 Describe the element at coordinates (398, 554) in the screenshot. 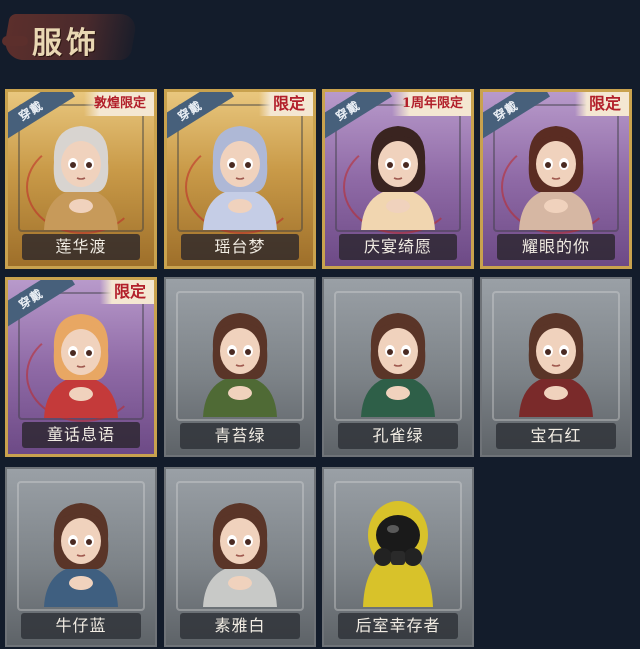

I see `hazmat-portrait-icon` at that location.